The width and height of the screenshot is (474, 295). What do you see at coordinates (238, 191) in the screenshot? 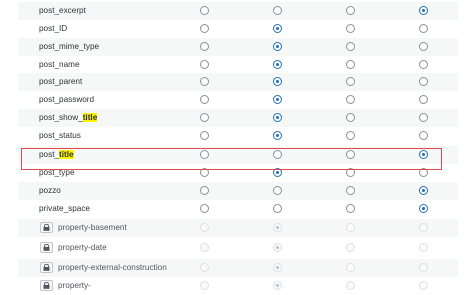
I see `table-row: pozzo` at bounding box center [238, 191].